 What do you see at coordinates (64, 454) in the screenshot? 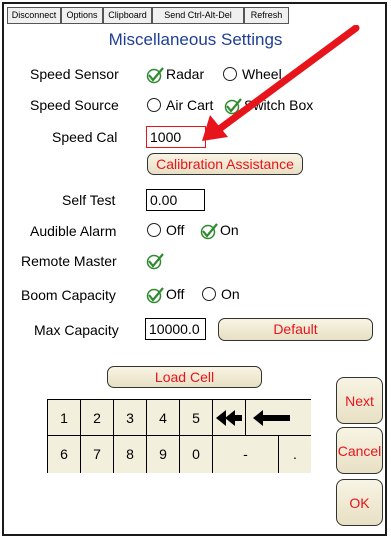
I see `key-6: 6` at bounding box center [64, 454].